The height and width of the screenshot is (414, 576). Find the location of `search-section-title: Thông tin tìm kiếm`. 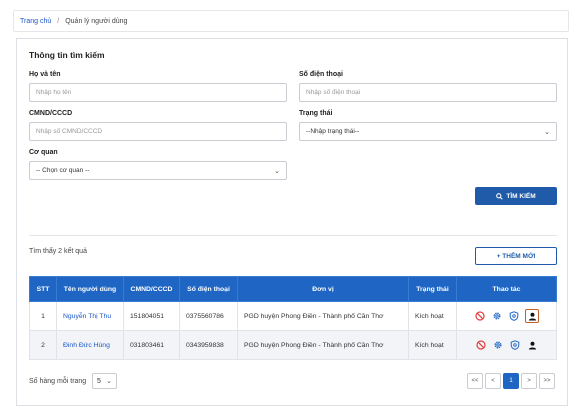

search-section-title: Thông tin tìm kiếm is located at coordinates (67, 55).